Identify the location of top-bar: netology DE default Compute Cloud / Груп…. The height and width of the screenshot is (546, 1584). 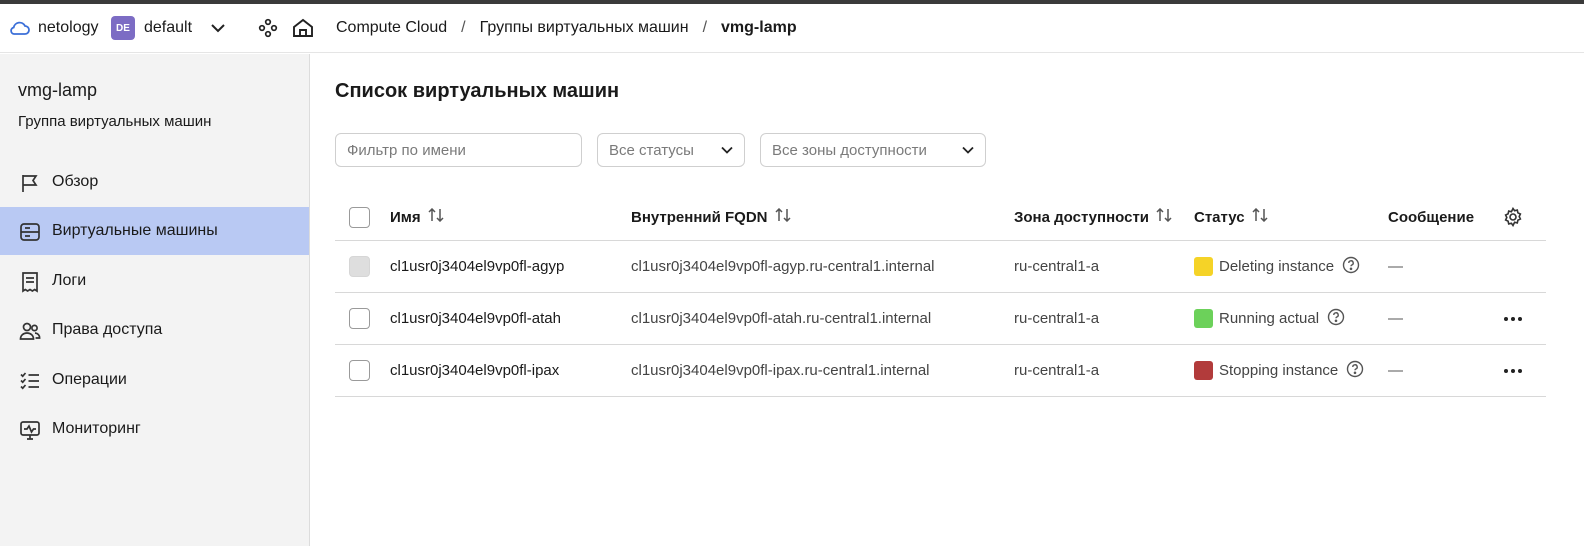
(792, 28).